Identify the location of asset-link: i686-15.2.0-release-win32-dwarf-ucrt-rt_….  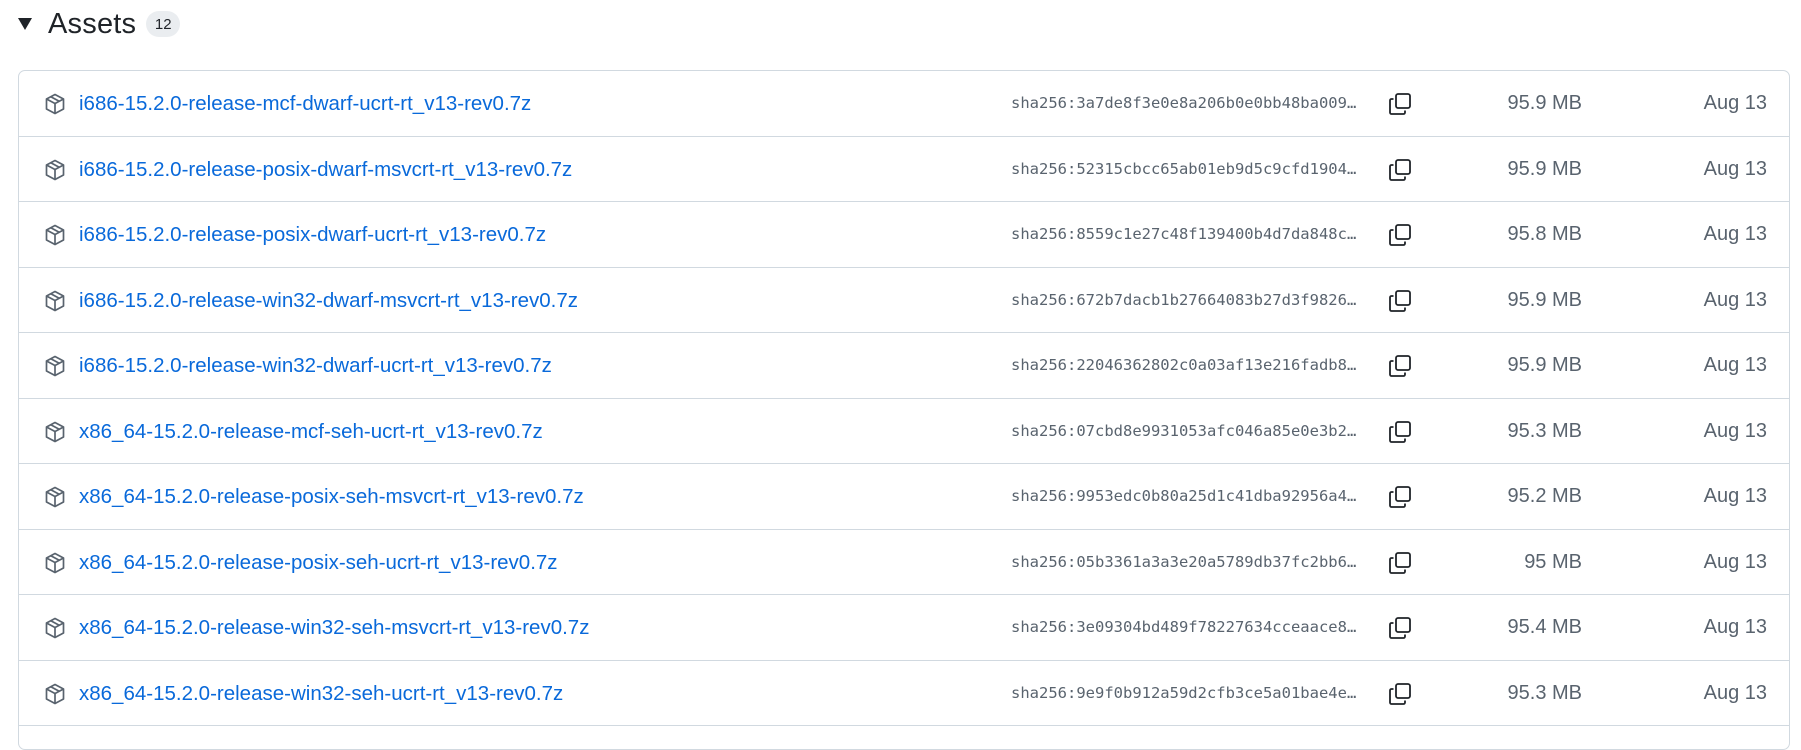
(315, 365).